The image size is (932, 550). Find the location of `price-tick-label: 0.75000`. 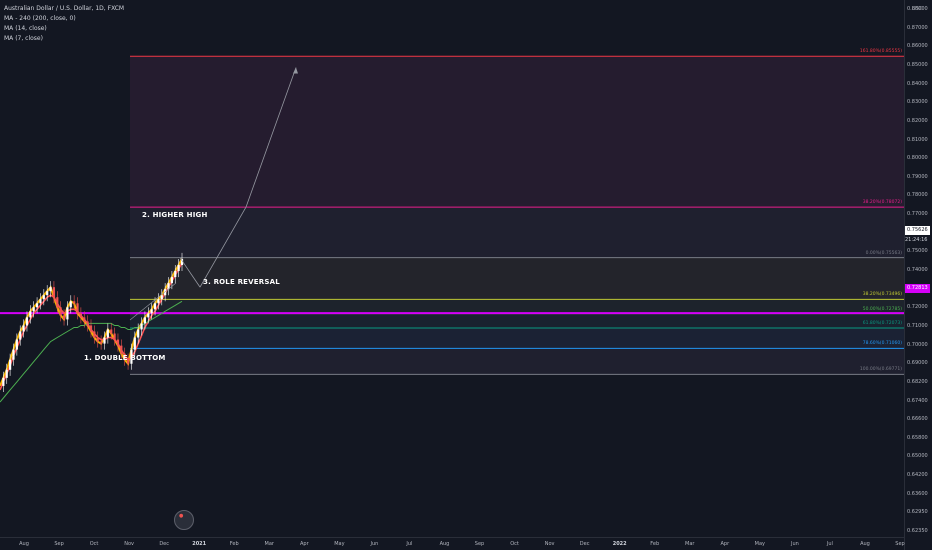

price-tick-label: 0.75000 is located at coordinates (917, 251).